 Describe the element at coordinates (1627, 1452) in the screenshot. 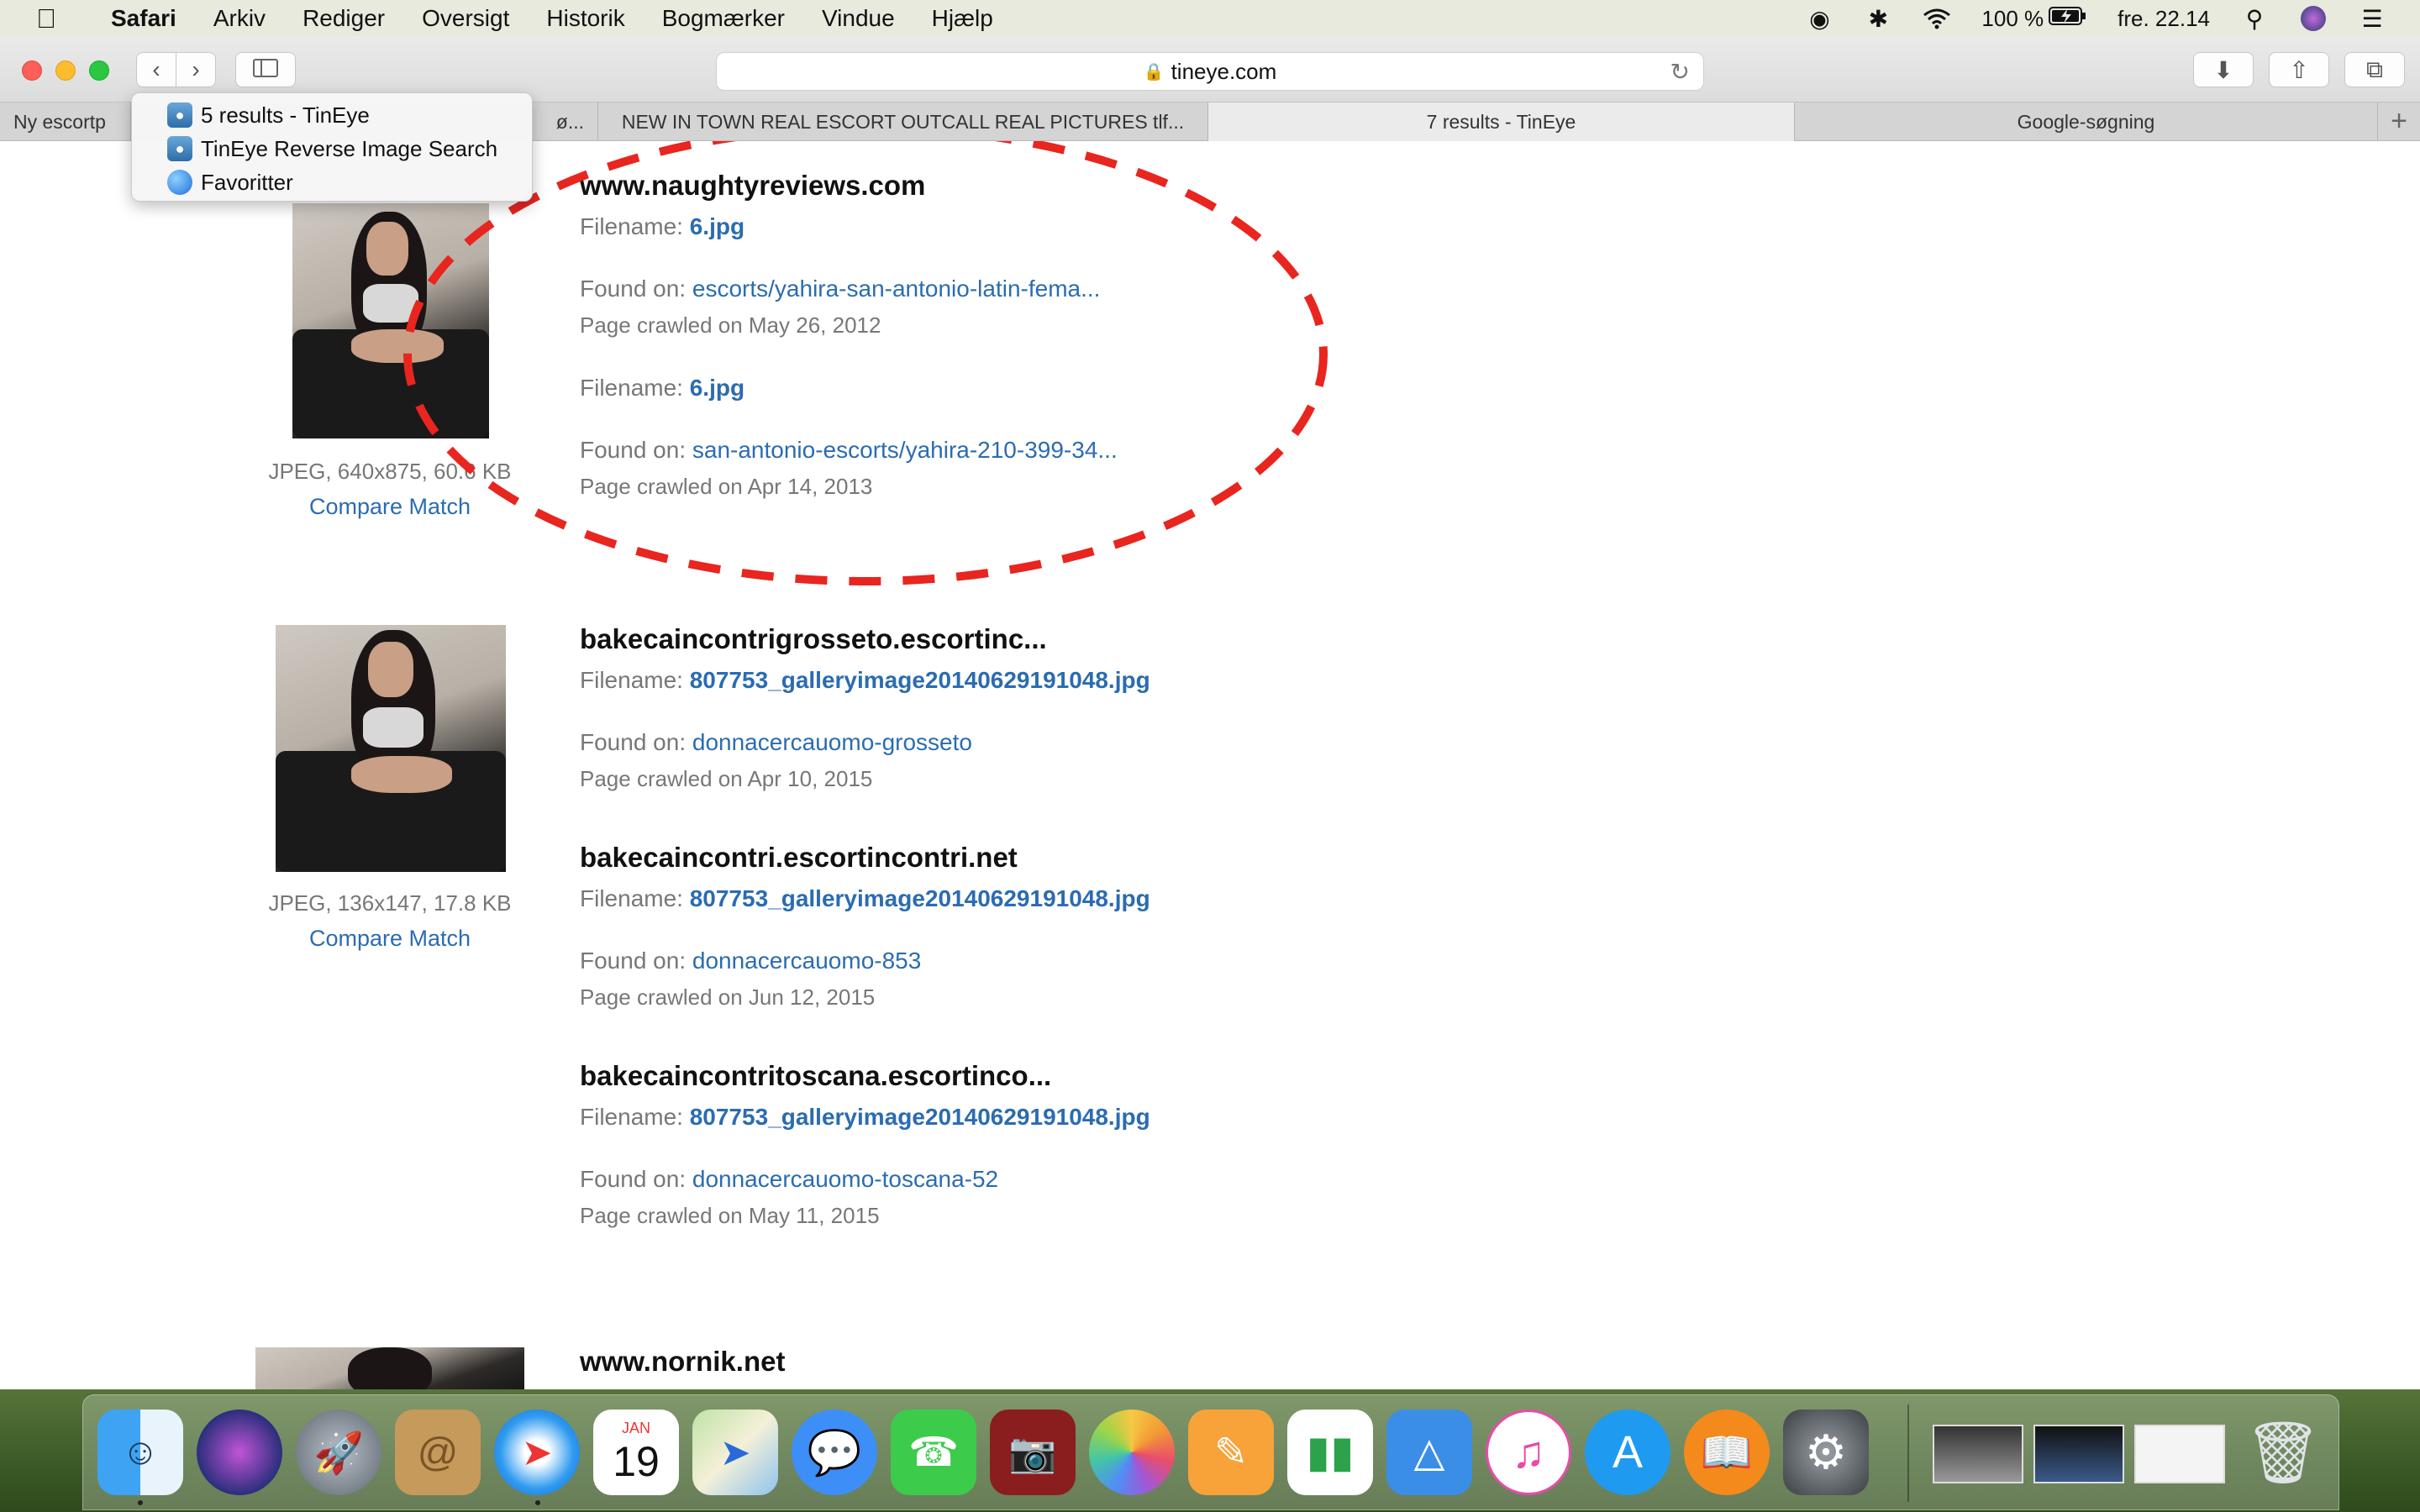

I see `app-store-icon: A` at that location.